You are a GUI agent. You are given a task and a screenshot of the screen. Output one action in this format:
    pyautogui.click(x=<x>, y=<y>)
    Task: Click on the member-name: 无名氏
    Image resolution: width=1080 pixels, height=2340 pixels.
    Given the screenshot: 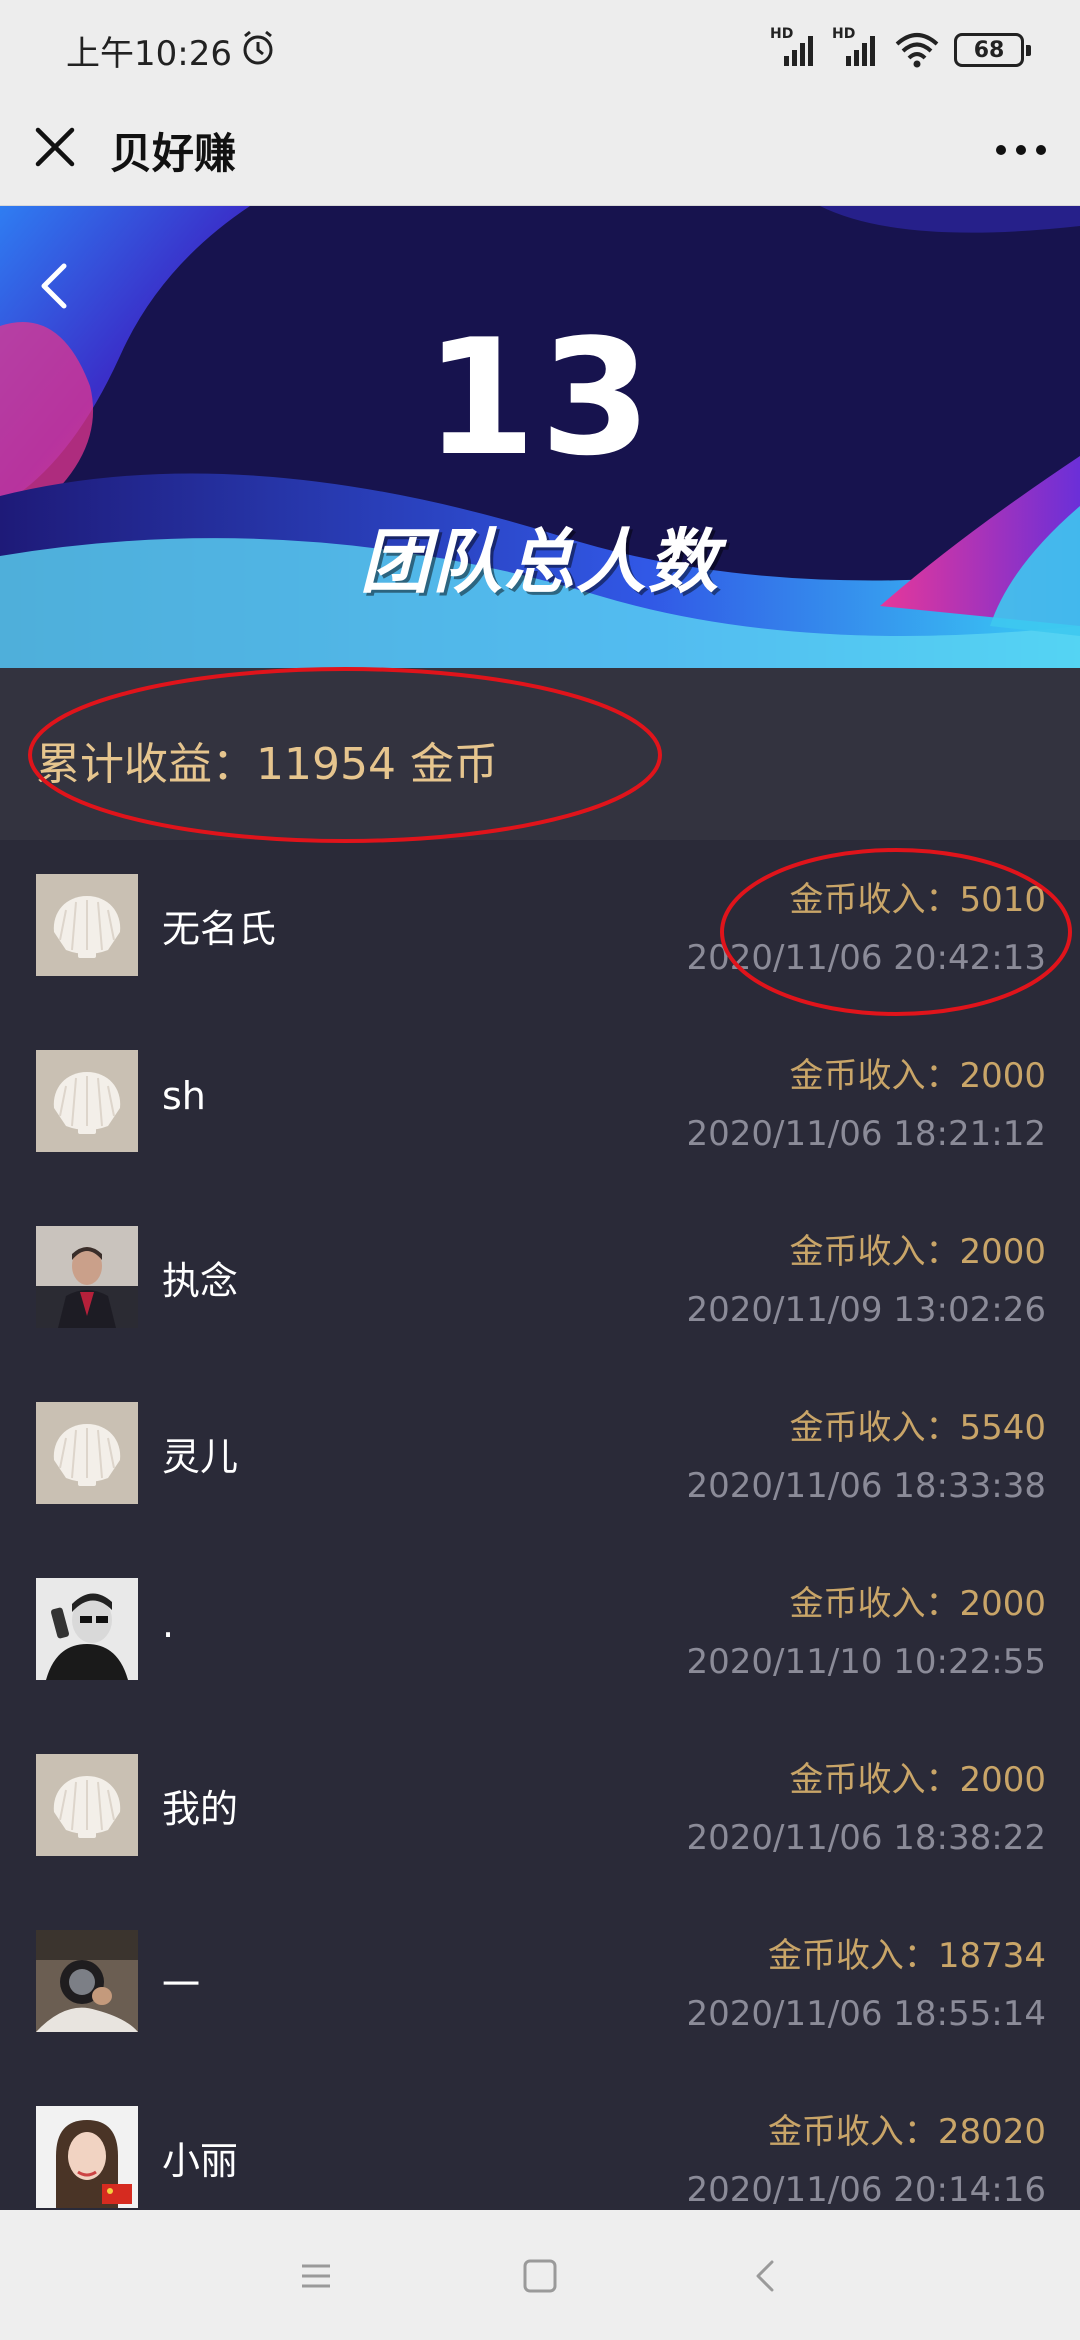 What is the action you would take?
    pyautogui.click(x=219, y=929)
    